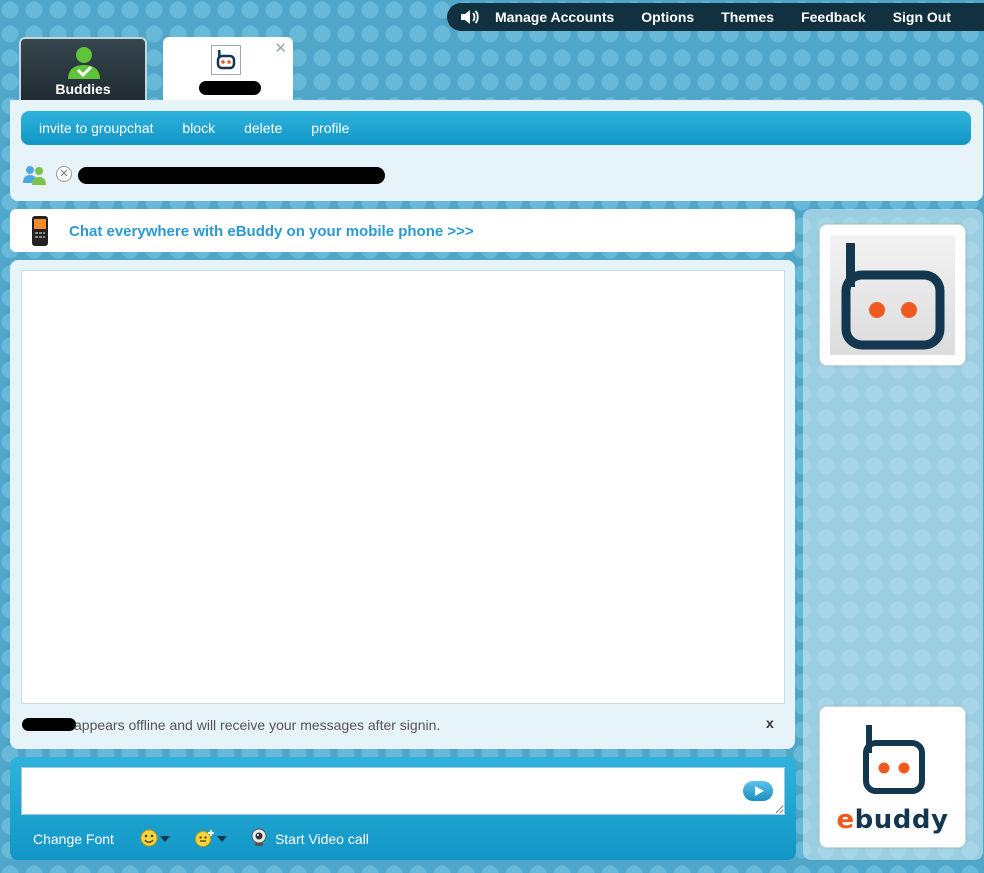  Describe the element at coordinates (40, 233) in the screenshot. I see `mobile-phone-icon` at that location.